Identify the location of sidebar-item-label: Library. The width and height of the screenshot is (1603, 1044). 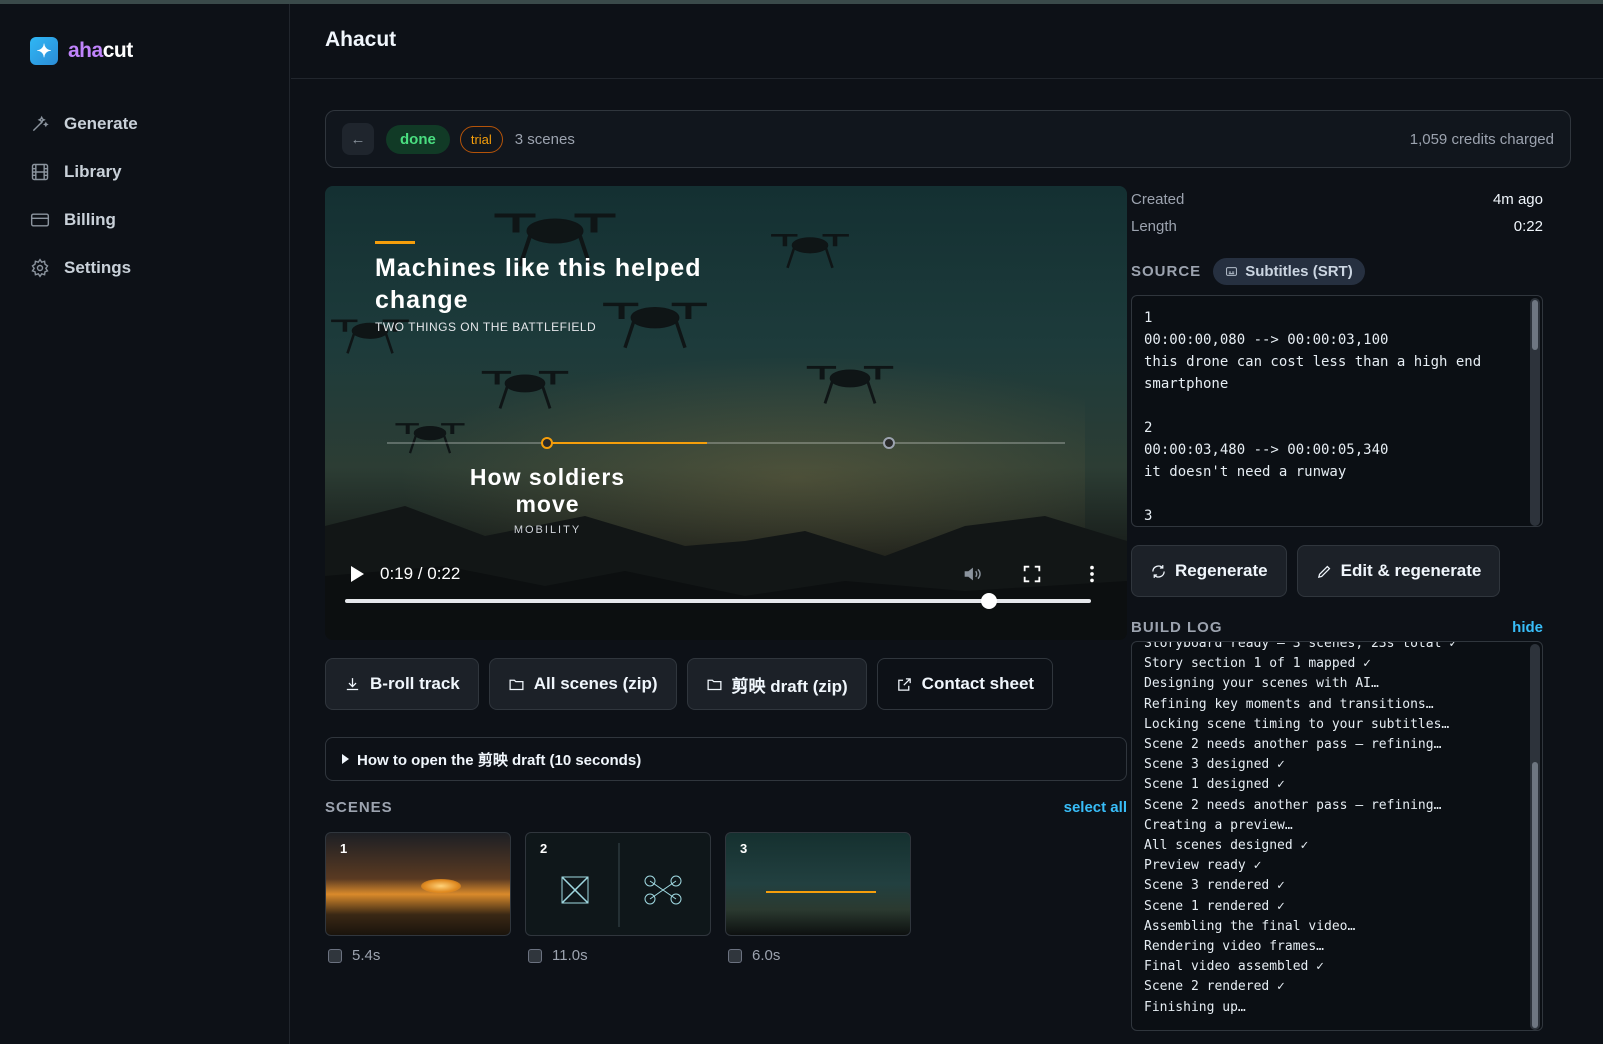
(93, 171).